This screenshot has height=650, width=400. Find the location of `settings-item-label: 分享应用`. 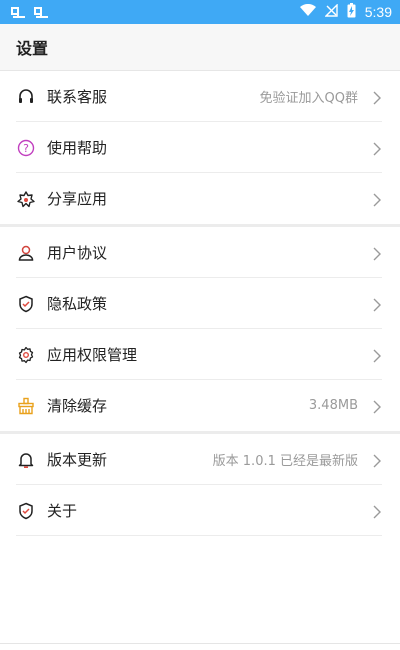

settings-item-label: 分享应用 is located at coordinates (77, 199).